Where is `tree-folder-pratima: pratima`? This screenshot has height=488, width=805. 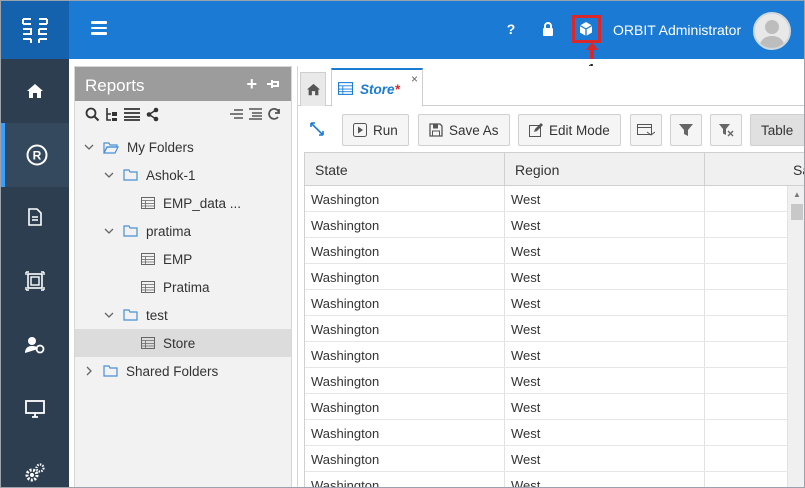
tree-folder-pratima: pratima is located at coordinates (183, 231).